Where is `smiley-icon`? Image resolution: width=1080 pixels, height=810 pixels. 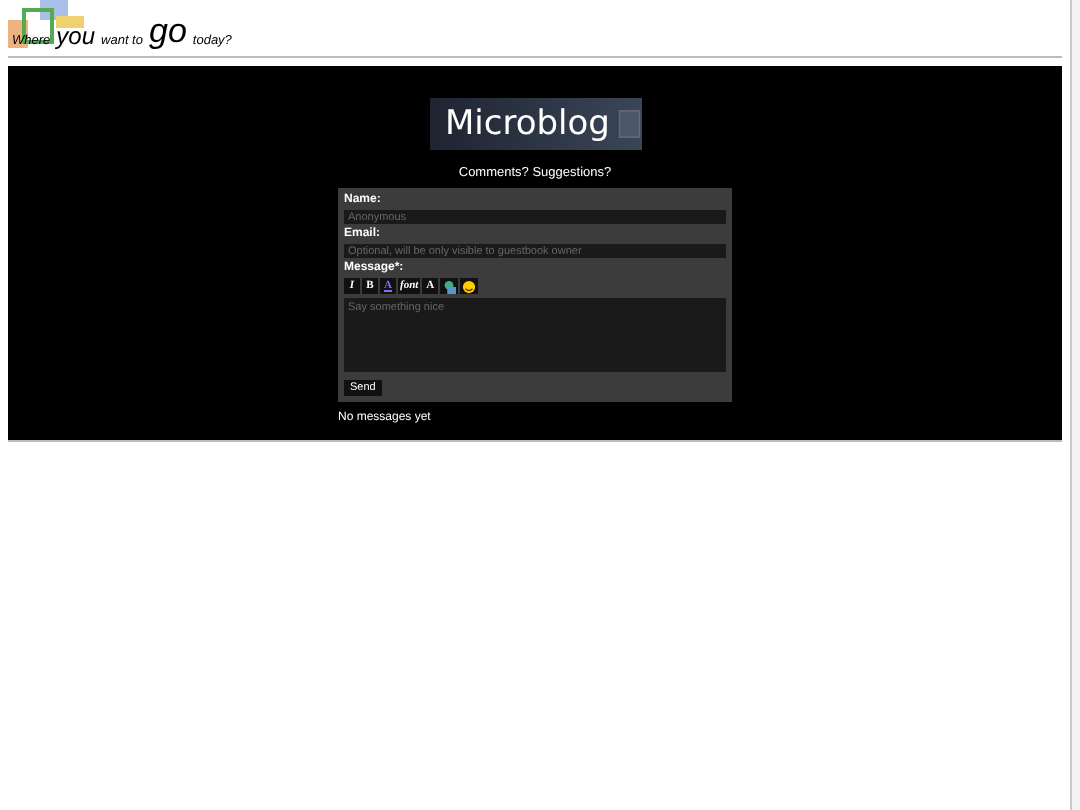
smiley-icon is located at coordinates (469, 286).